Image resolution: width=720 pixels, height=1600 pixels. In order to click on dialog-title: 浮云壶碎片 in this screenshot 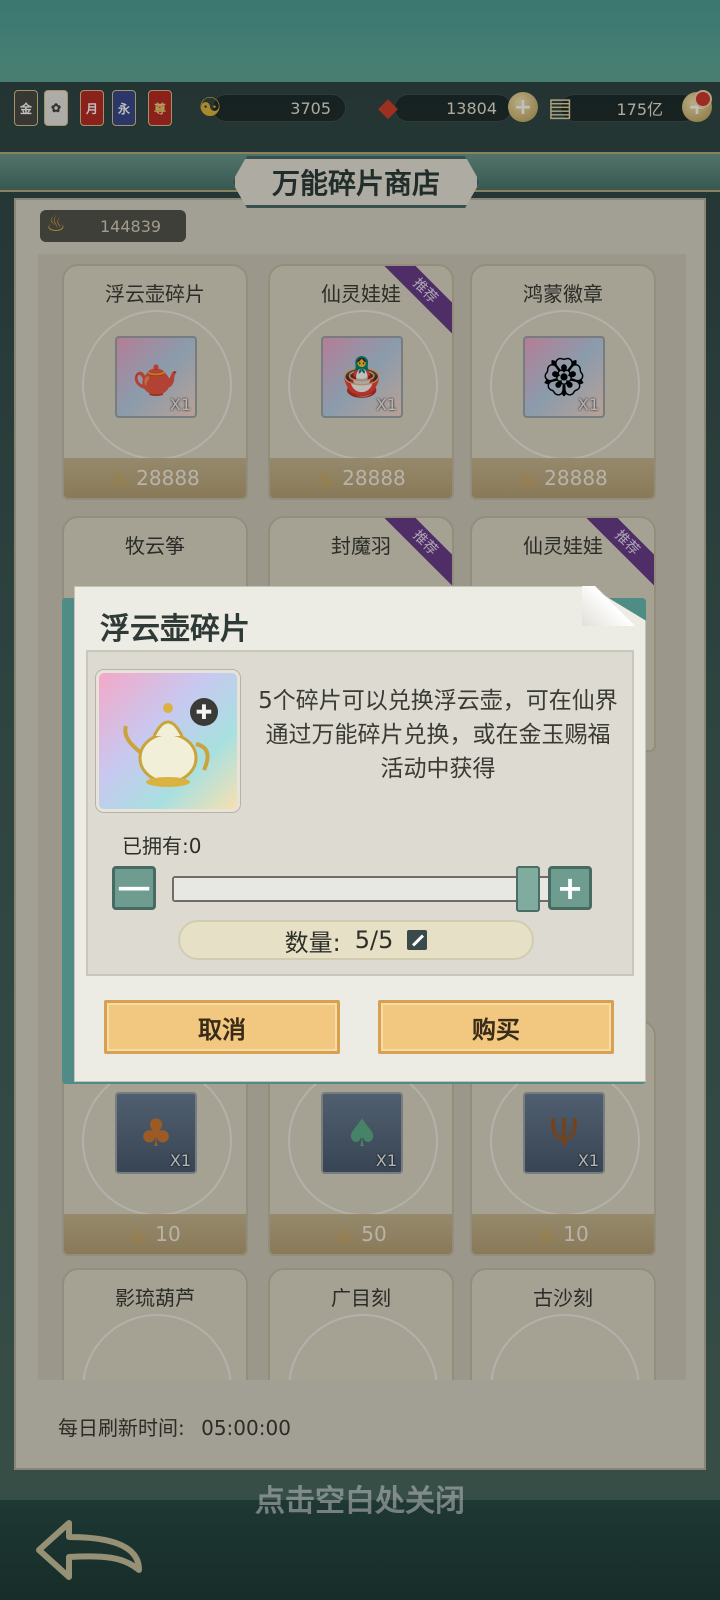, I will do `click(175, 629)`.